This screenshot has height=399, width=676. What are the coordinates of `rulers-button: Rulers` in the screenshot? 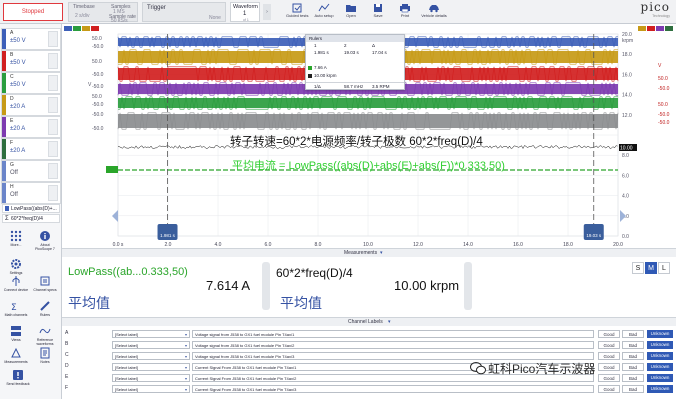 It's located at (45, 311).